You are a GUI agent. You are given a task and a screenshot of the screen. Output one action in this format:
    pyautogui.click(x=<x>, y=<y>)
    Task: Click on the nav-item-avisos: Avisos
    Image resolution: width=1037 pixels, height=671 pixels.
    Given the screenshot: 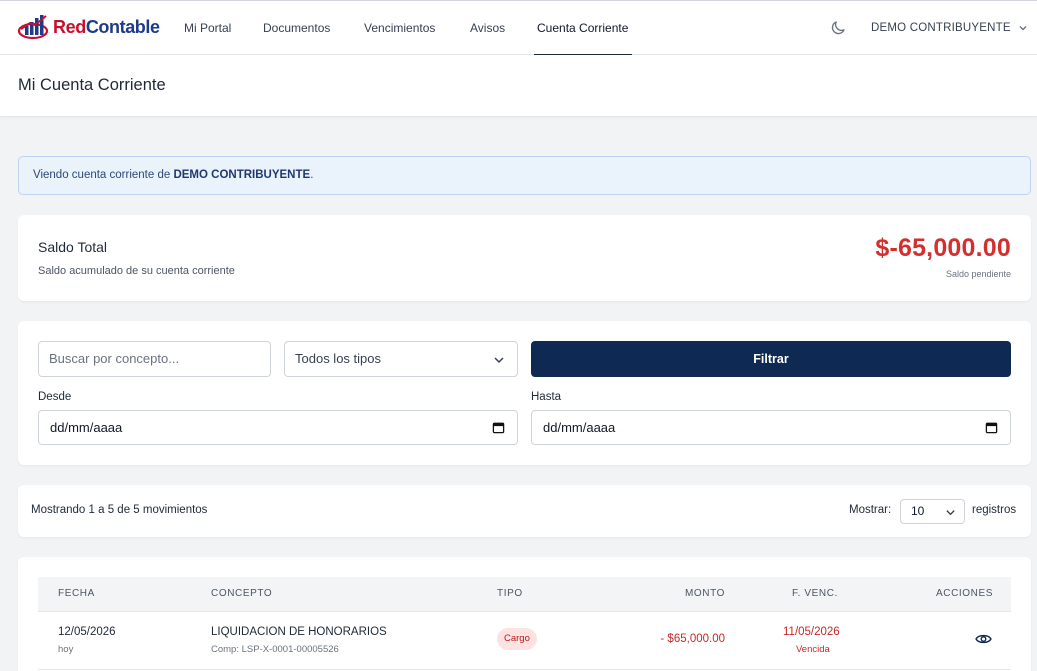 What is the action you would take?
    pyautogui.click(x=487, y=28)
    